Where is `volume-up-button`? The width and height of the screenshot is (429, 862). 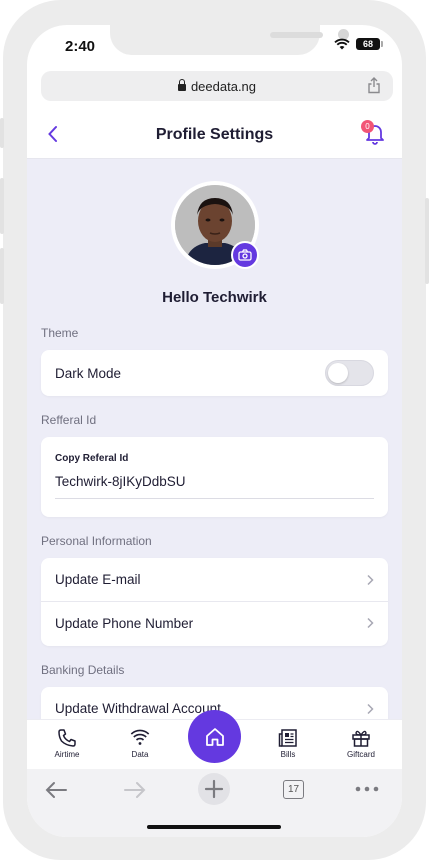 volume-up-button is located at coordinates (2, 206).